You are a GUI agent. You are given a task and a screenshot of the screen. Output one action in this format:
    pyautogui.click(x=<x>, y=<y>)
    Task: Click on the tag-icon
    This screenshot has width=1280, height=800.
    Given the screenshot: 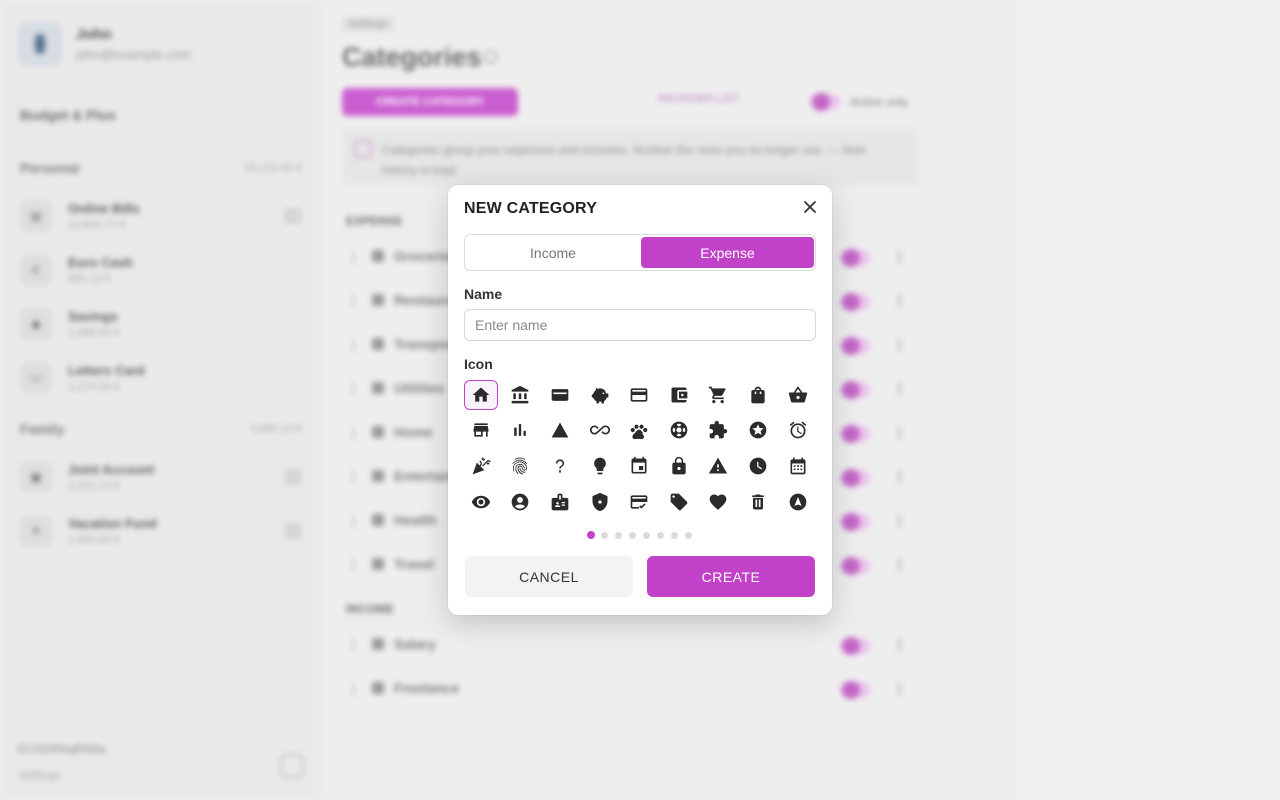 What is the action you would take?
    pyautogui.click(x=679, y=502)
    